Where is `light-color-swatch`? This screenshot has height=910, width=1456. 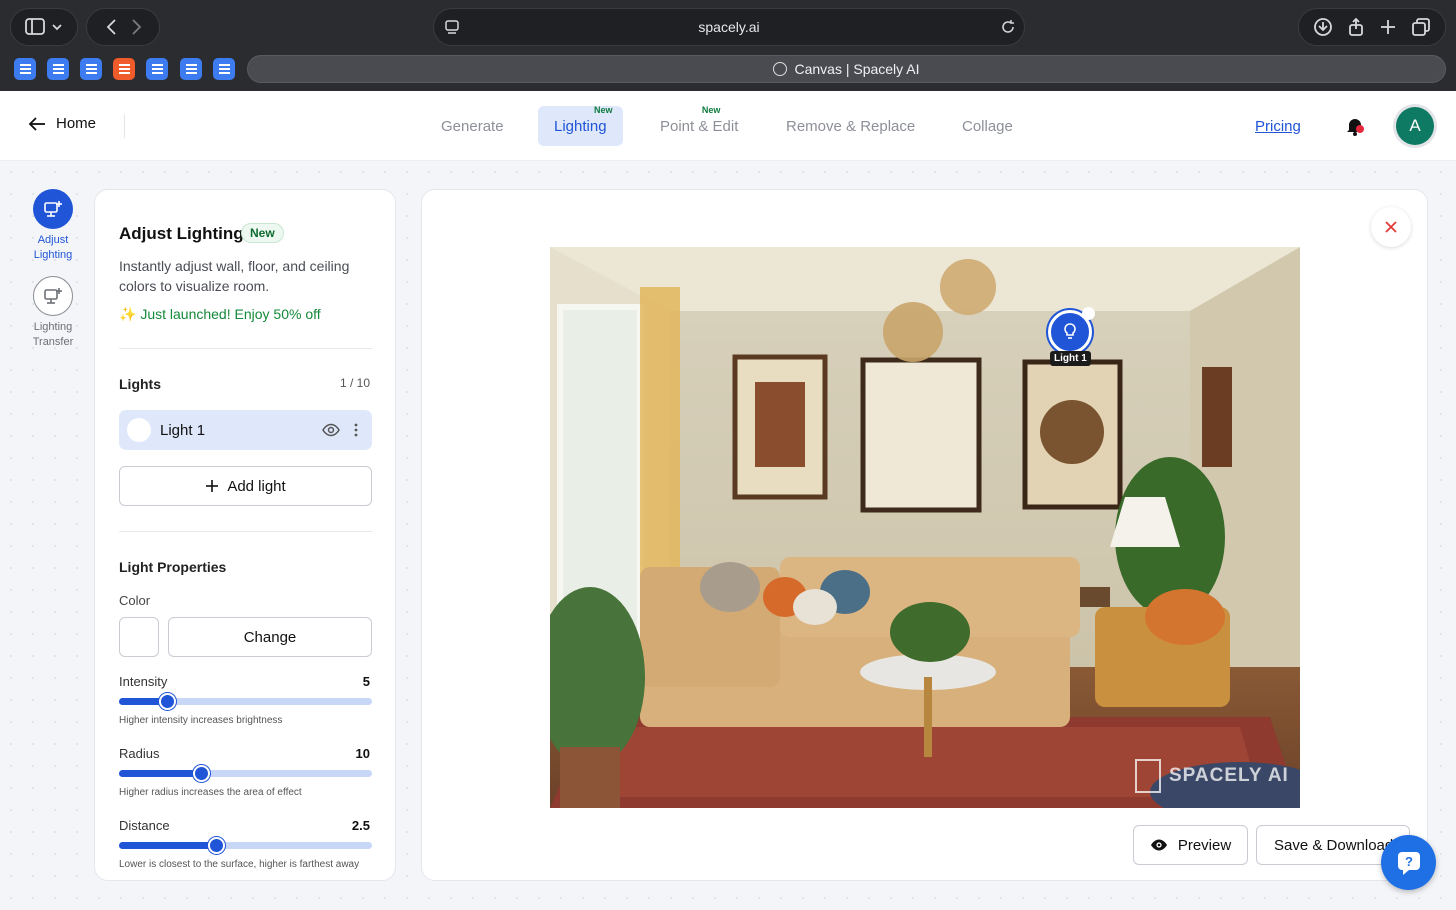 light-color-swatch is located at coordinates (139, 430).